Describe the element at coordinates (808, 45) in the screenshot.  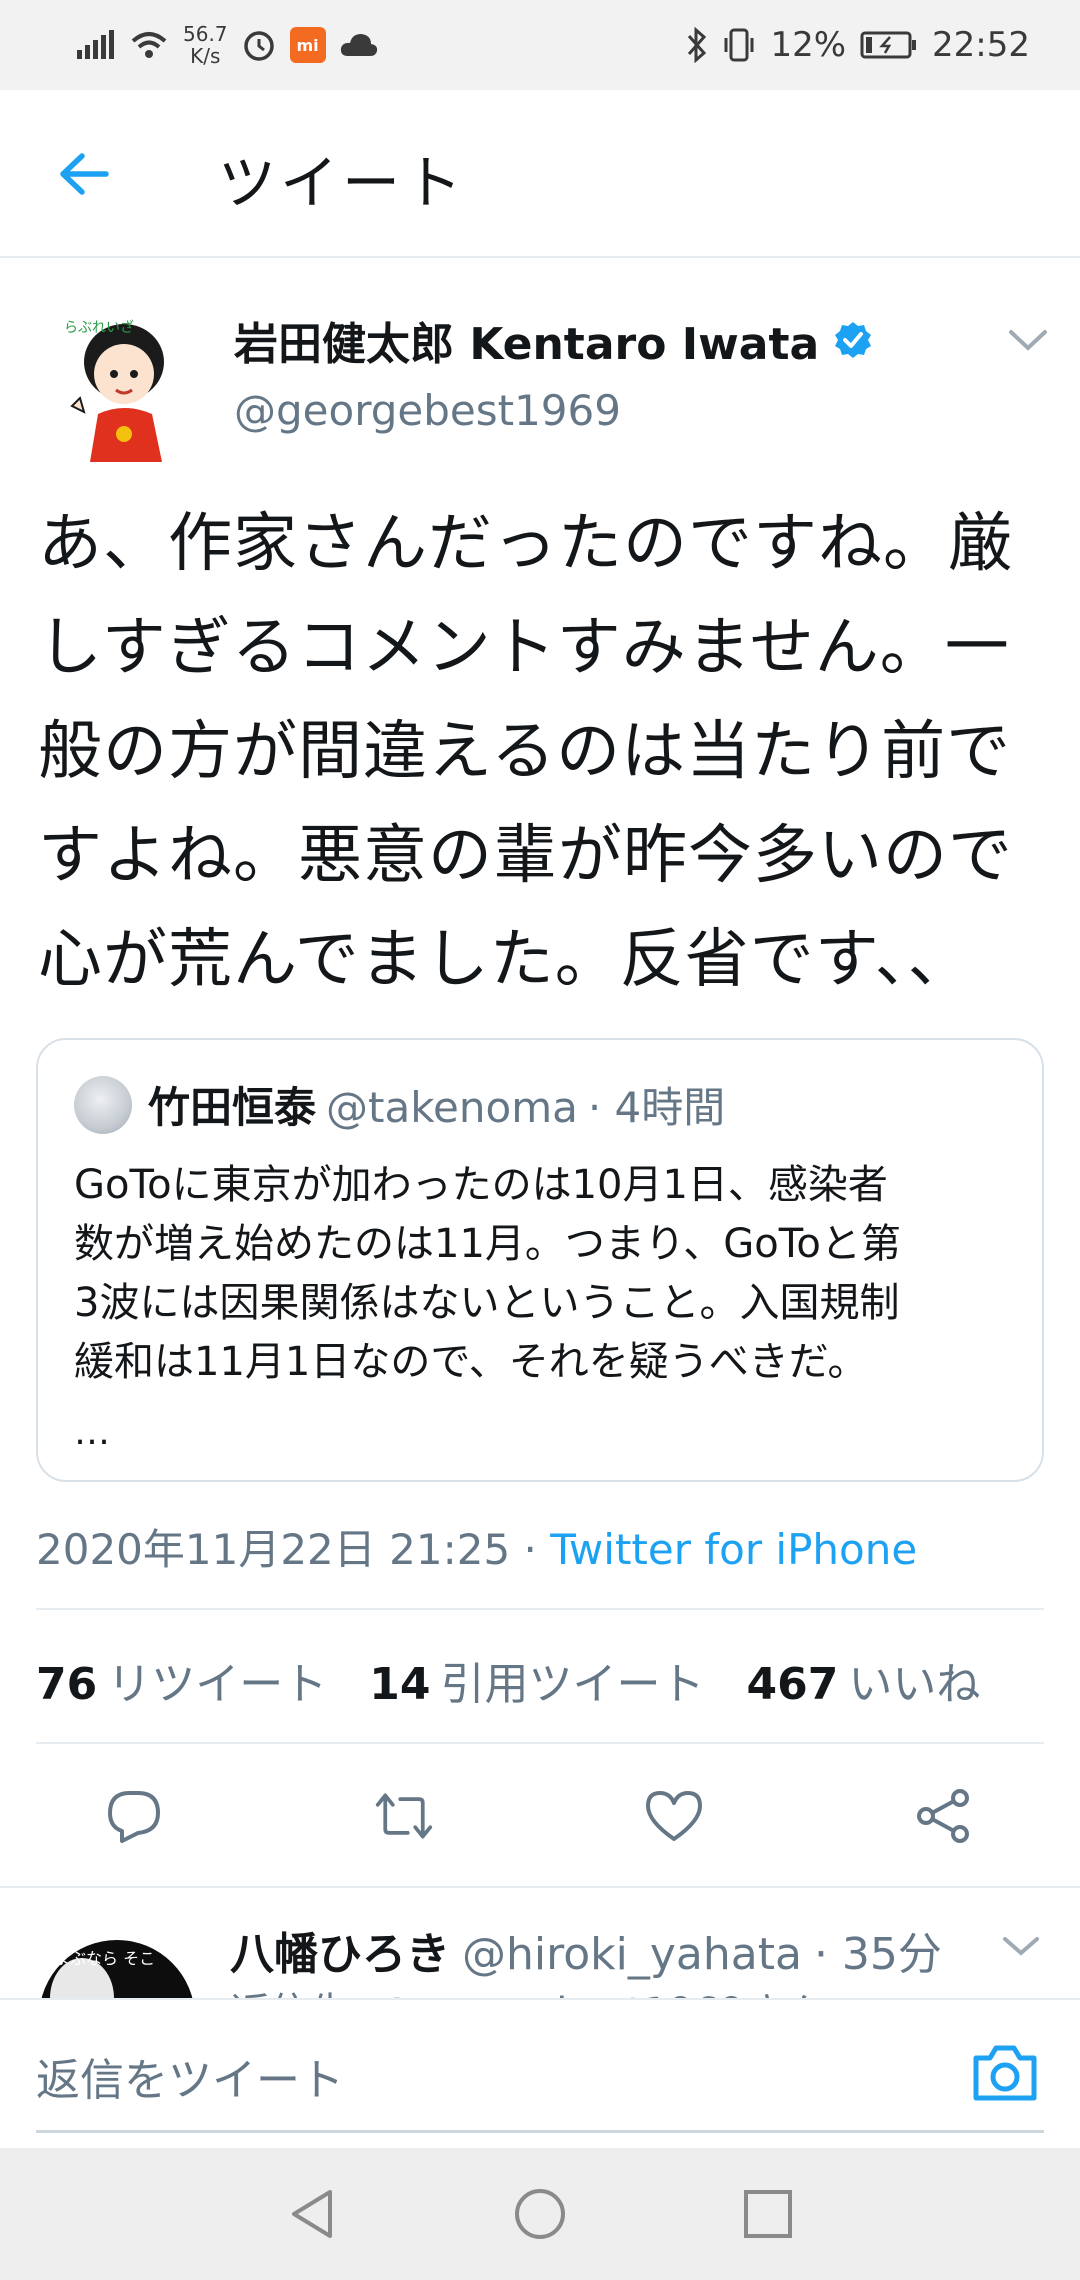
I see `battery-percent: 12%` at that location.